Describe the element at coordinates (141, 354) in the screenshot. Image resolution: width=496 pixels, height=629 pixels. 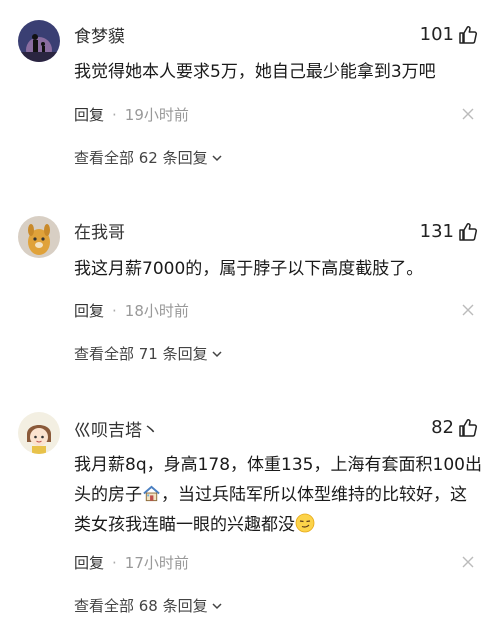
I see `view-all-label: 查看全部 71 条回复` at that location.